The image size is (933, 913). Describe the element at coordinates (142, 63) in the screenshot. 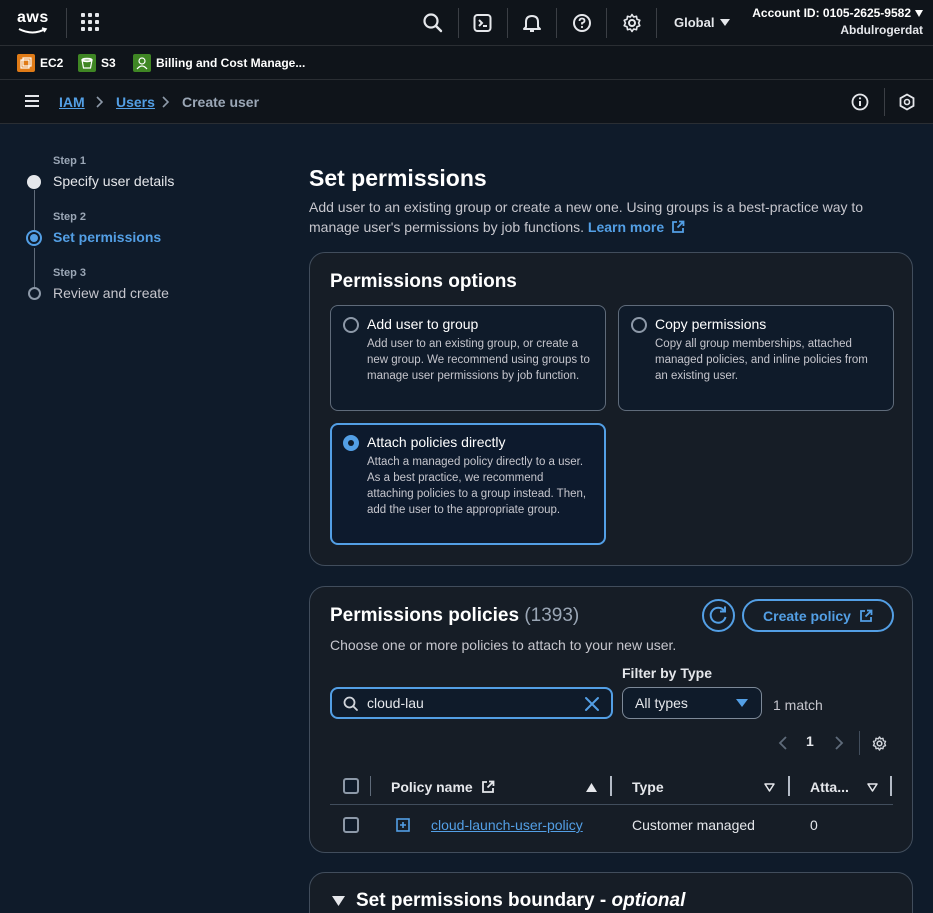

I see `billing-icon` at that location.